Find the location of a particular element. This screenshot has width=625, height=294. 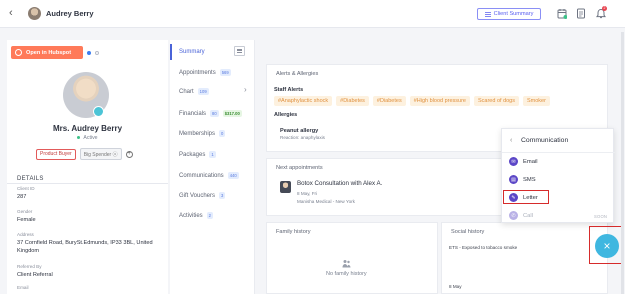

appointment-date: 8 May, Fri is located at coordinates (307, 193).